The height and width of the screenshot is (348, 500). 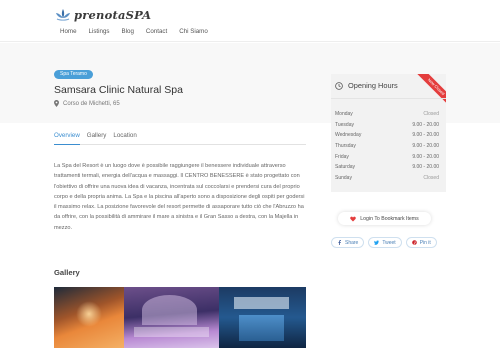 What do you see at coordinates (345, 167) in the screenshot?
I see `day-label: Saturday` at bounding box center [345, 167].